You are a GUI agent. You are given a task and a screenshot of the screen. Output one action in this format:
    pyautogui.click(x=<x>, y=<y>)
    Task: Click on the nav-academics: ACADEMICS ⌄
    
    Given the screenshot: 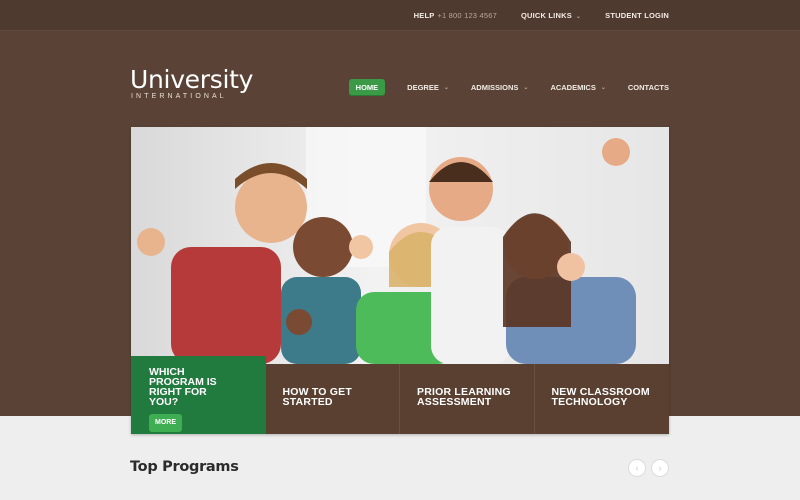 What is the action you would take?
    pyautogui.click(x=577, y=87)
    